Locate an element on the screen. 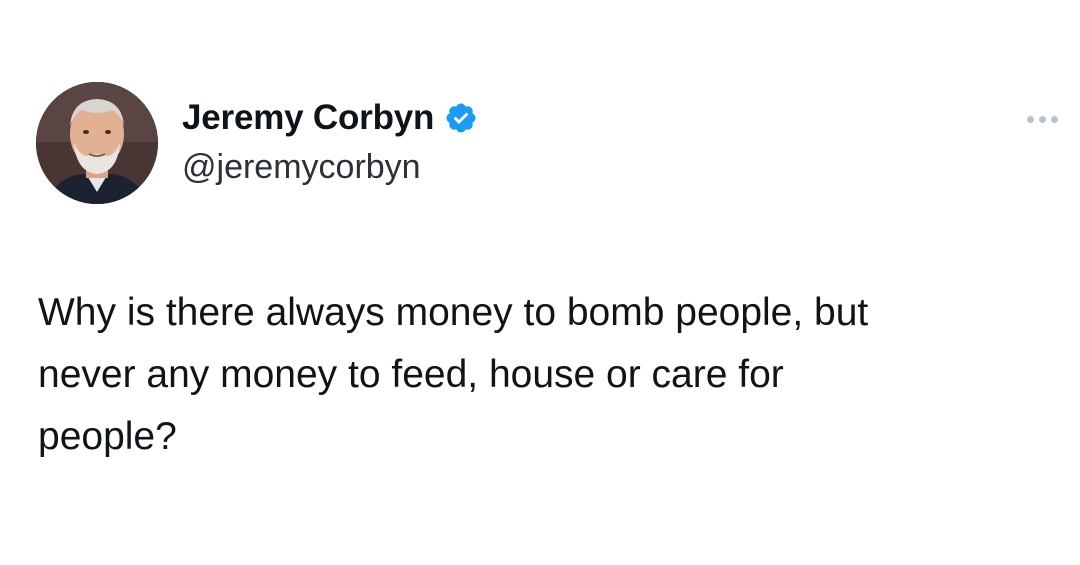 The width and height of the screenshot is (1080, 565). verified-badge-icon is located at coordinates (461, 118).